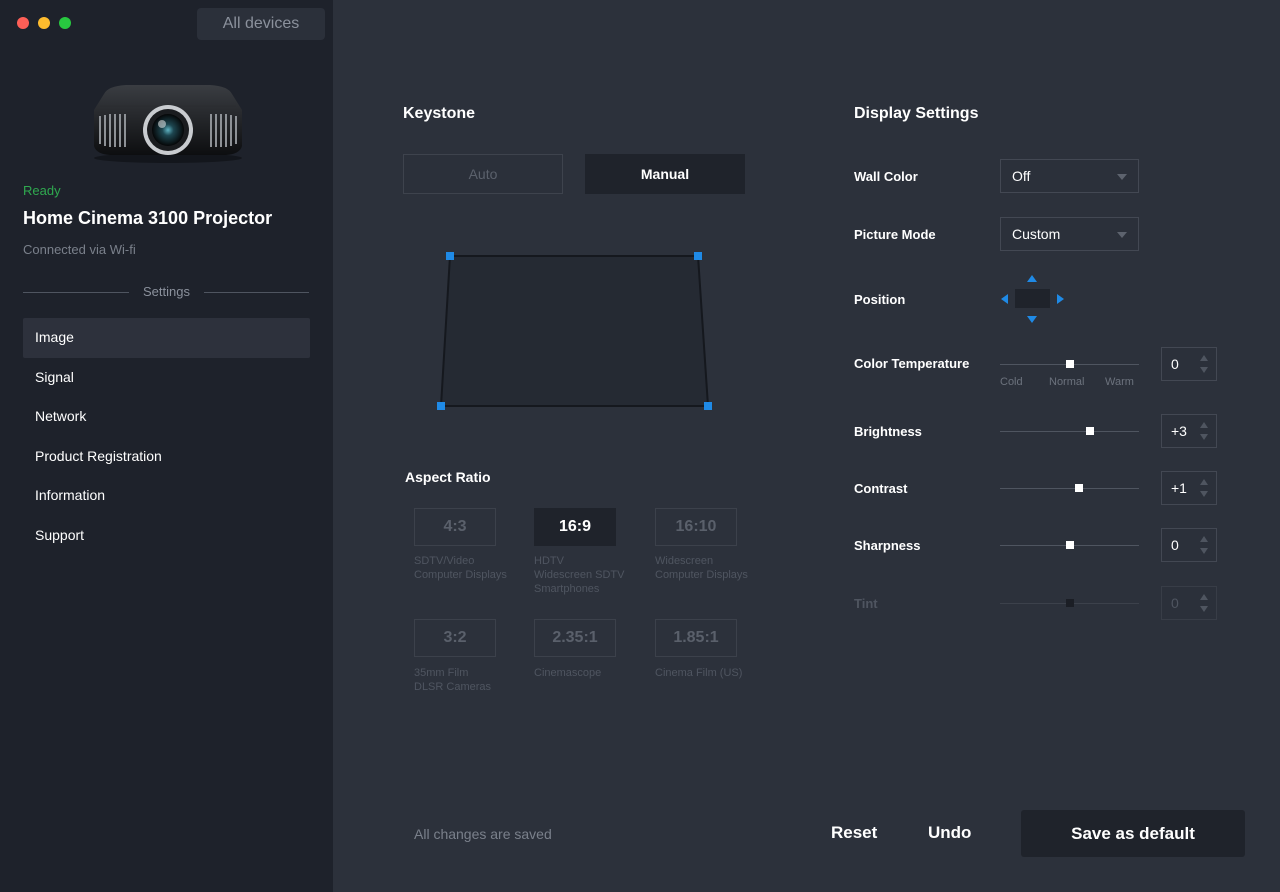 The image size is (1280, 892). I want to click on aspect-ratio-16-9-button: 16:9, so click(575, 527).